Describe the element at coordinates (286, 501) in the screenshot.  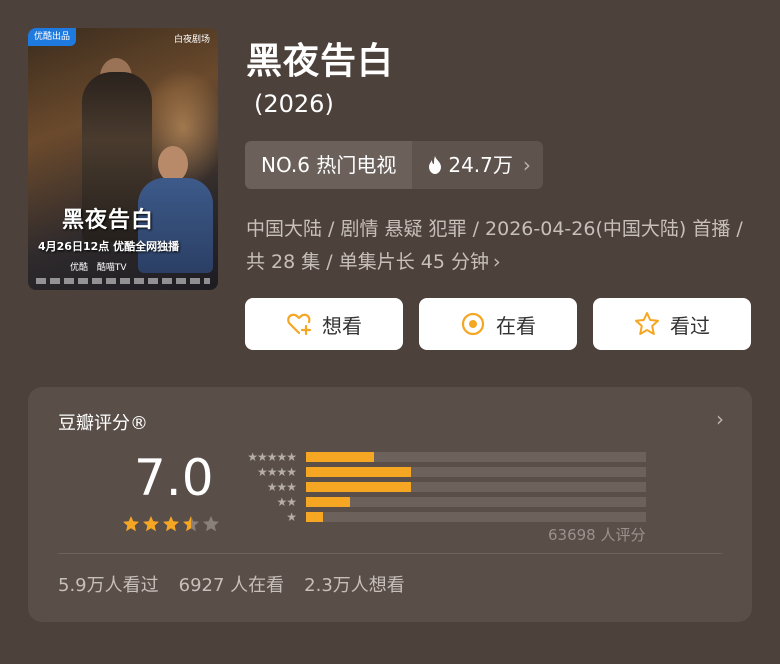
I see `star-level-icons: ★★` at that location.